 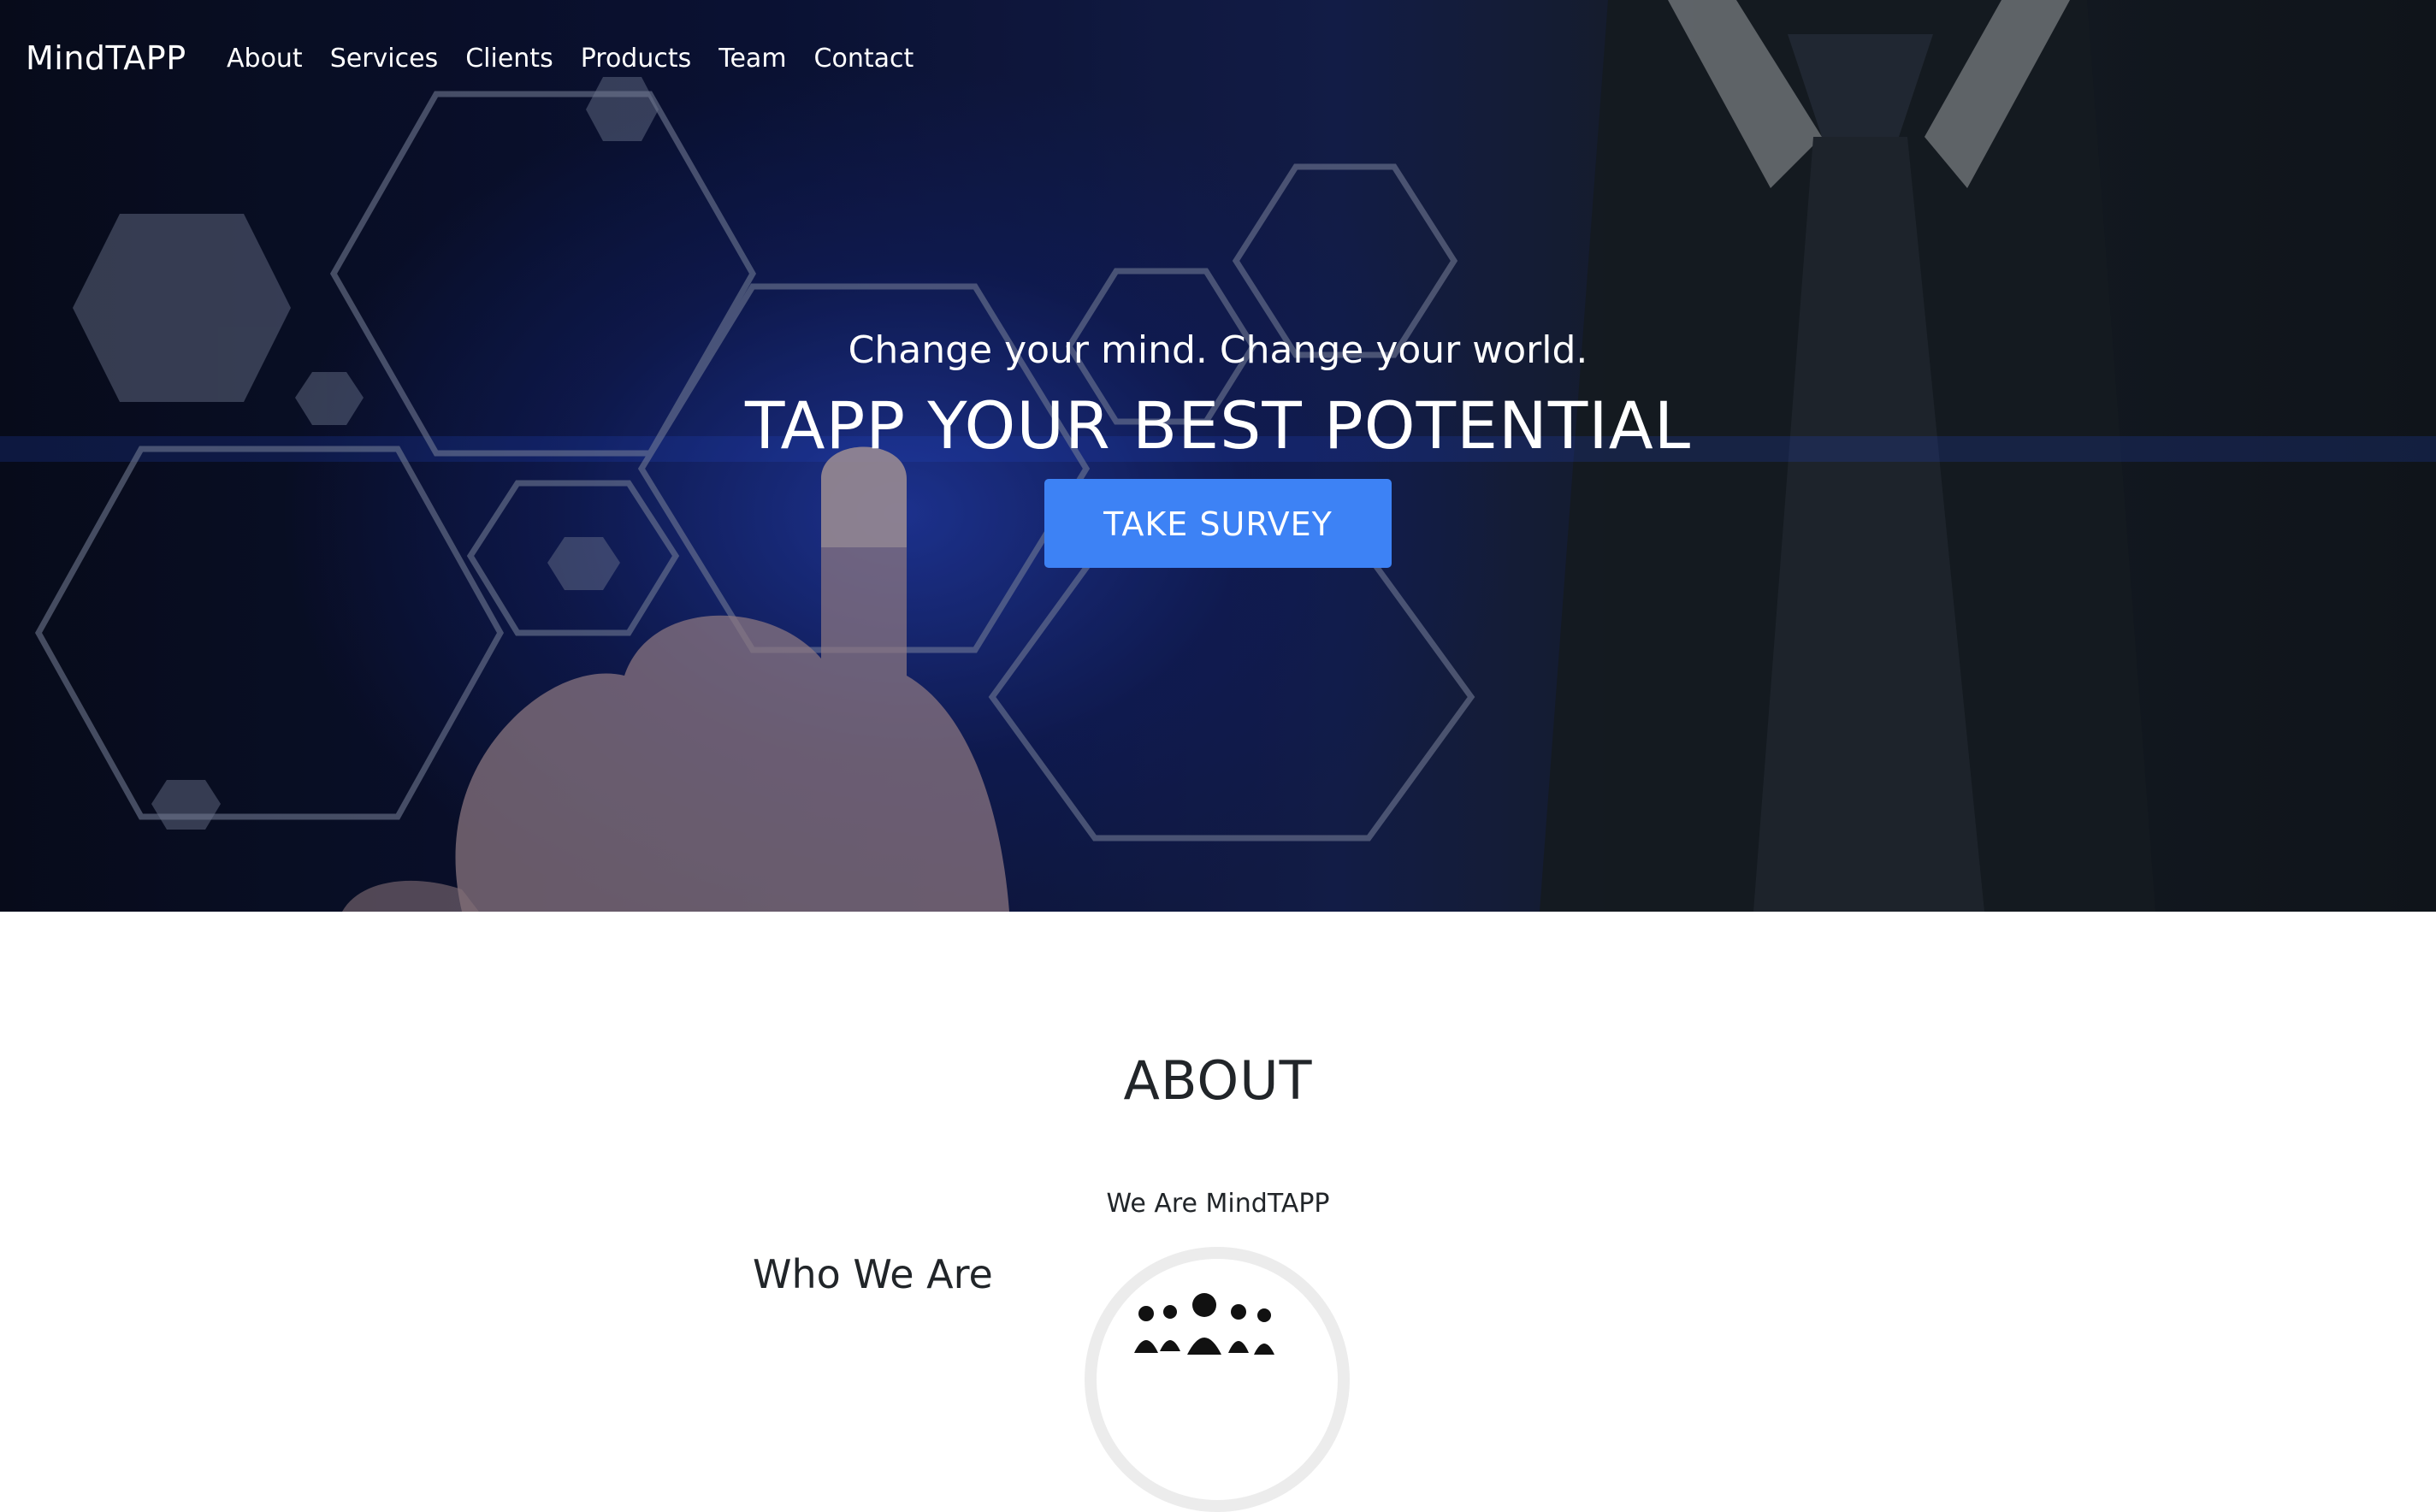 I want to click on about-tagline: We Are MindTAPP, so click(x=1218, y=1204).